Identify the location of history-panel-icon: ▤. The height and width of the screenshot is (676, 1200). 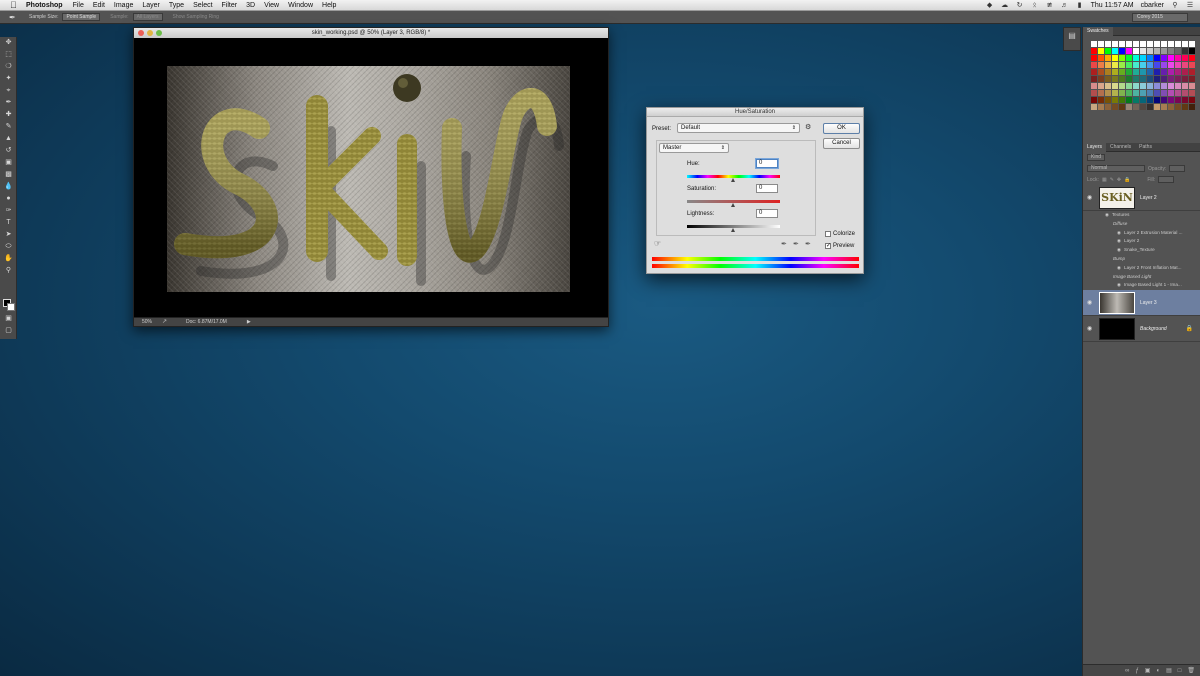
(1072, 39).